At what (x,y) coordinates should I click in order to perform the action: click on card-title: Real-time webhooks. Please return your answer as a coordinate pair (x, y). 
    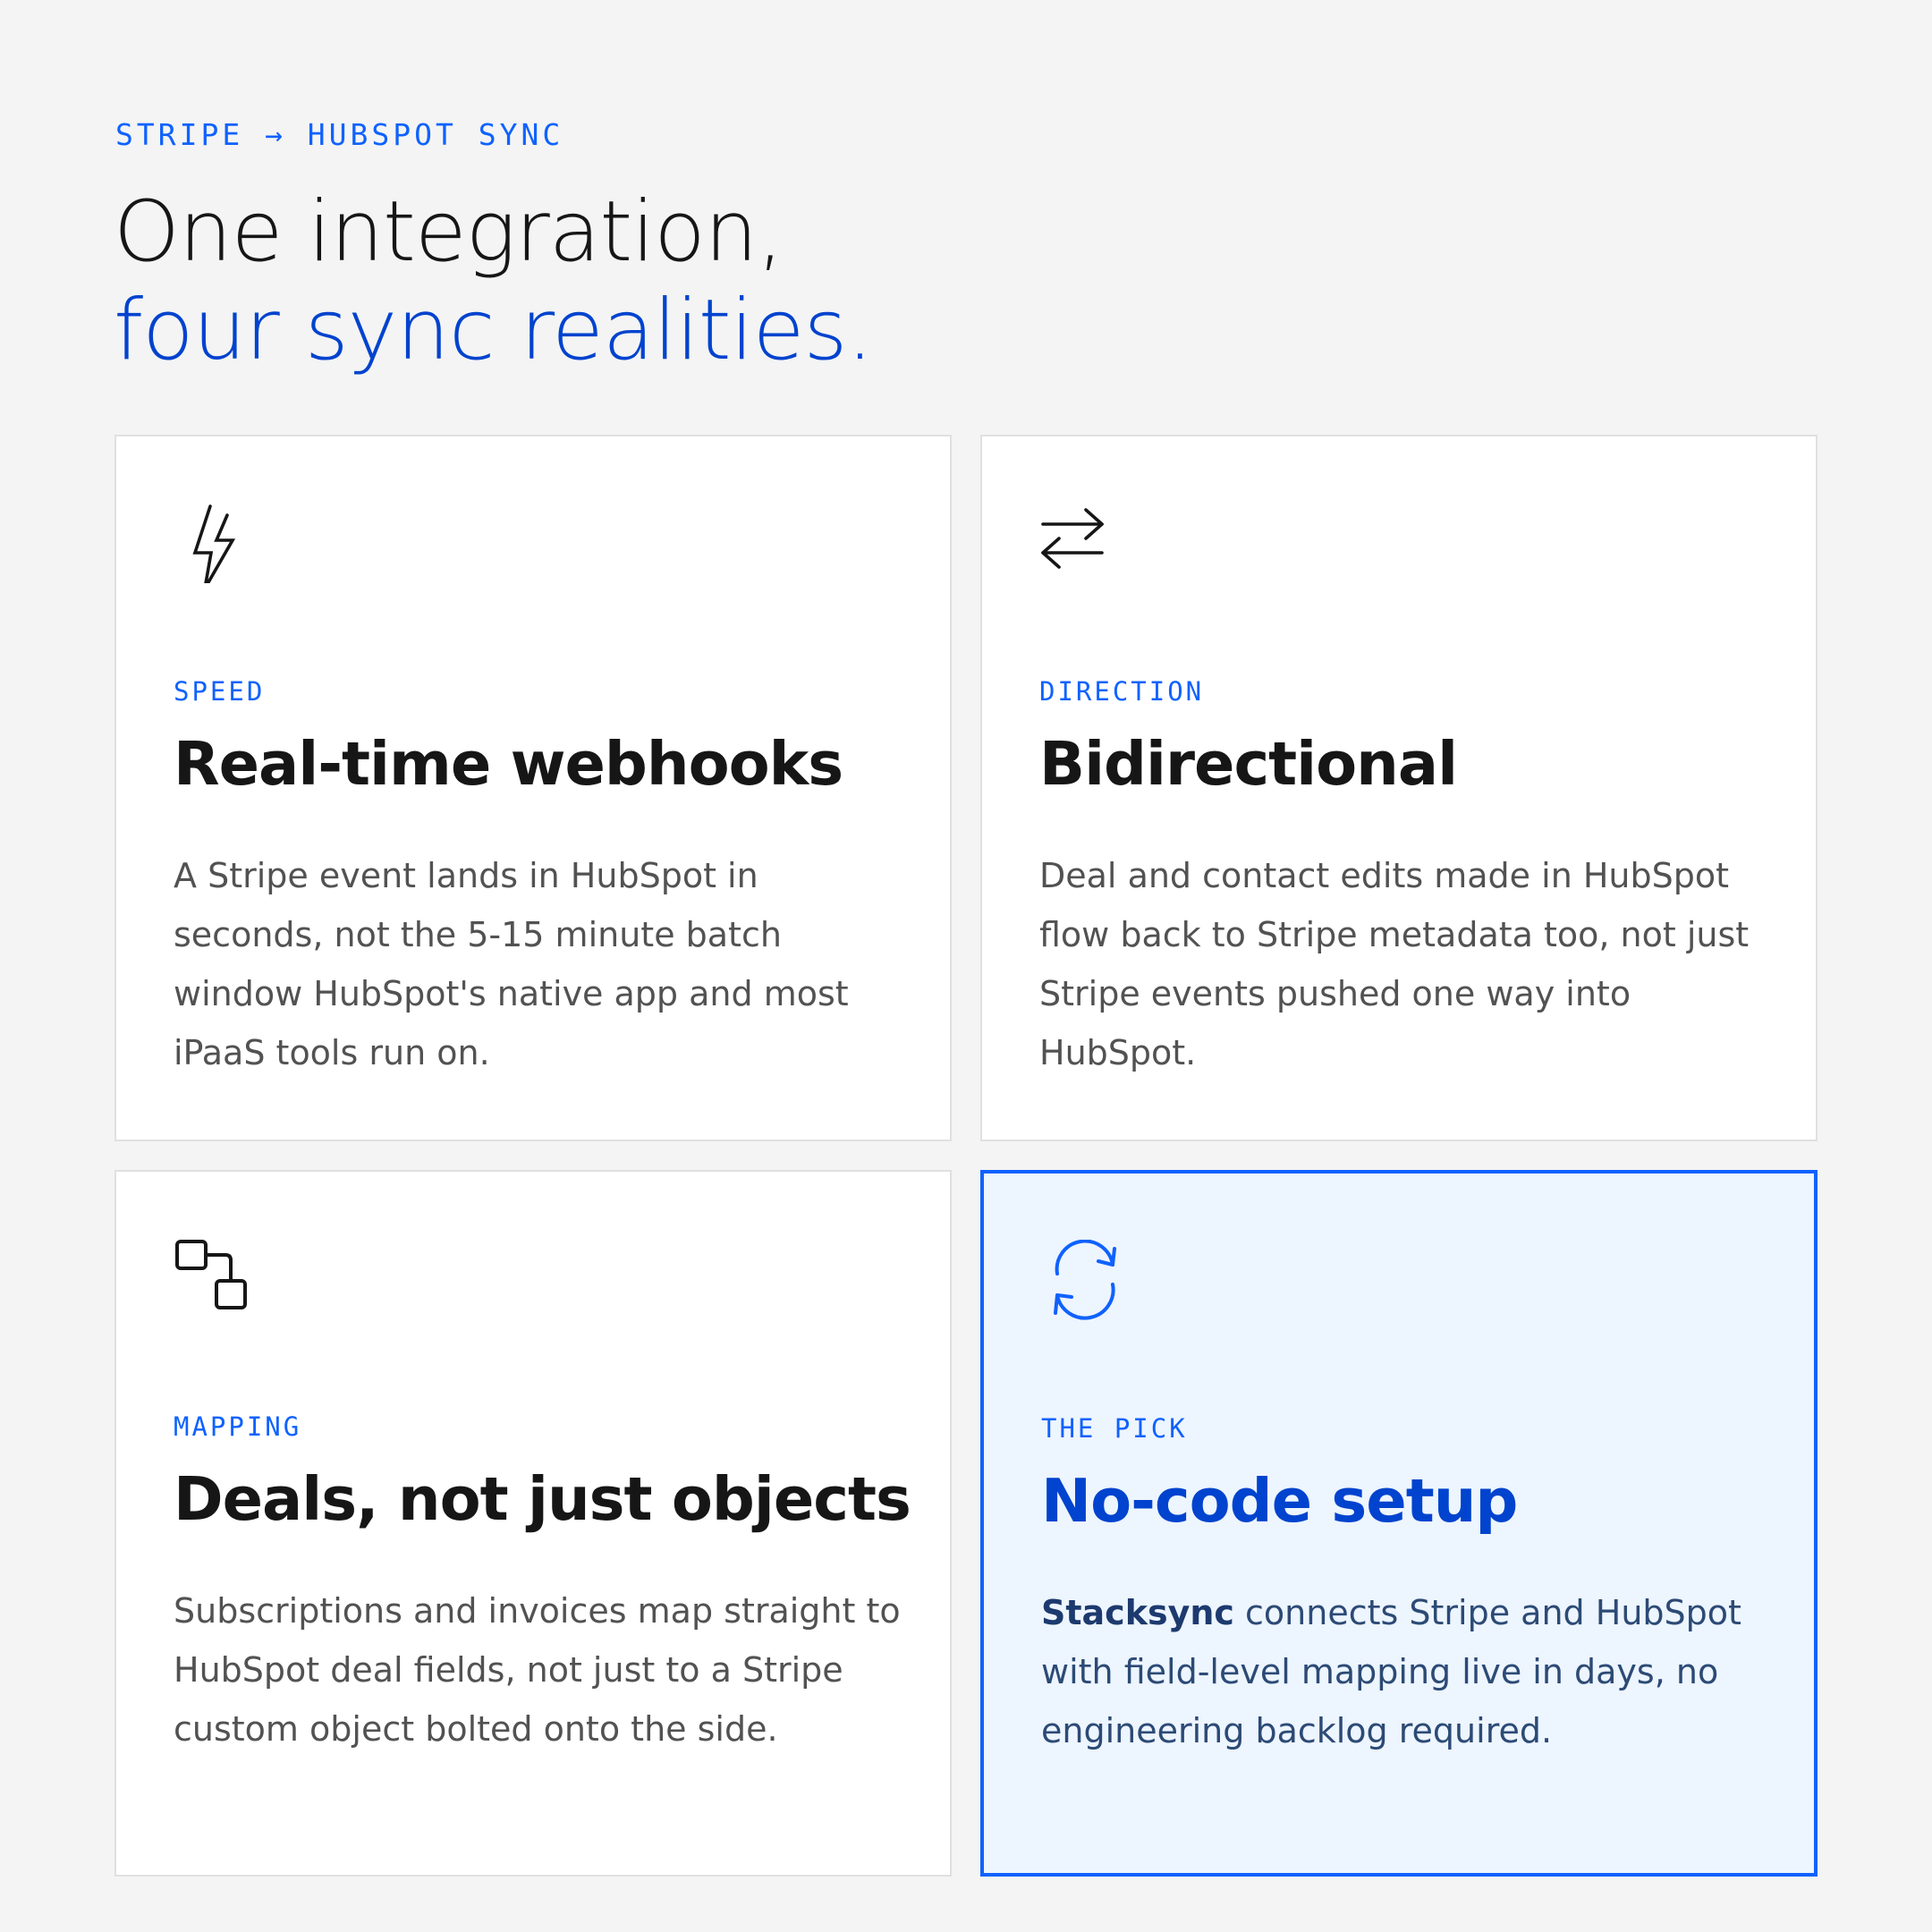
    Looking at the image, I should click on (508, 764).